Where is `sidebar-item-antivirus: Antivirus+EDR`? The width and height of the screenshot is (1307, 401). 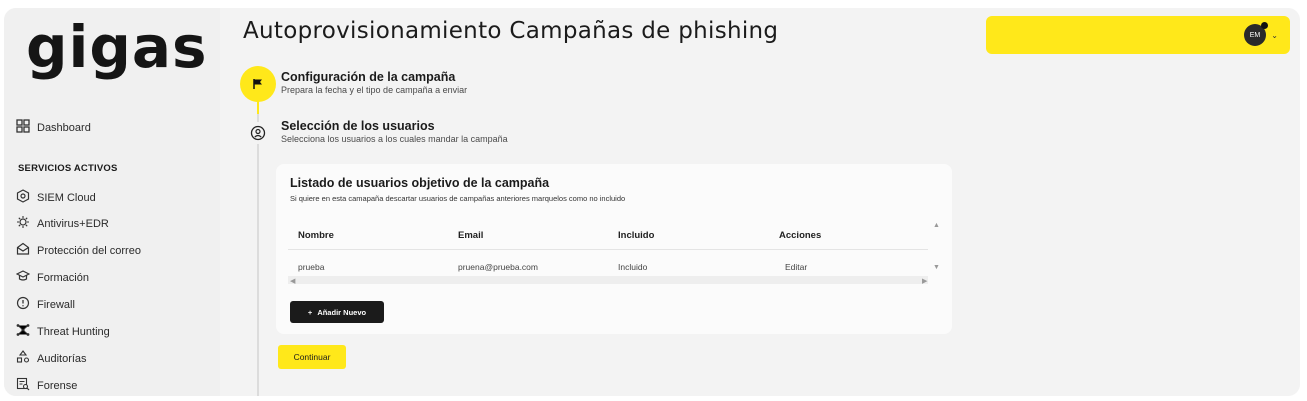 sidebar-item-antivirus: Antivirus+EDR is located at coordinates (62, 223).